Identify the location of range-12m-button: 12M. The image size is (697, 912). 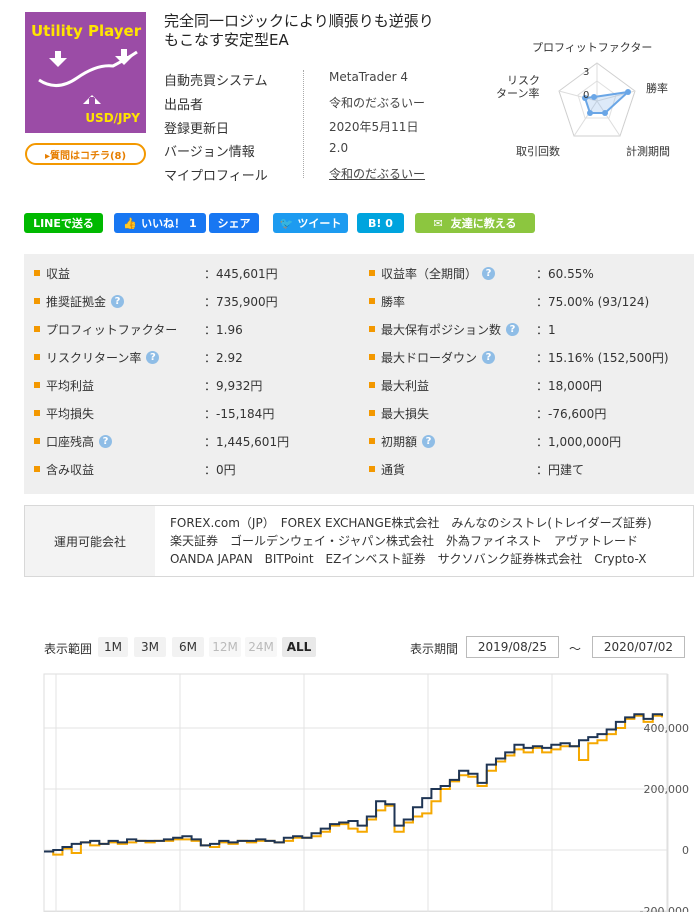
(225, 647).